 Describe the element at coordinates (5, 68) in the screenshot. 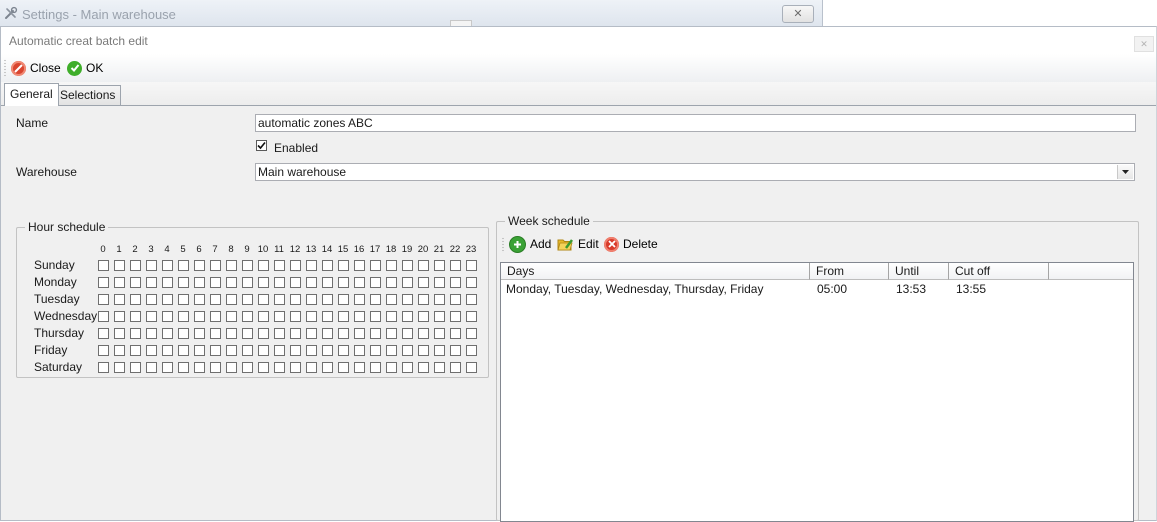

I see `toolbar-grip` at that location.